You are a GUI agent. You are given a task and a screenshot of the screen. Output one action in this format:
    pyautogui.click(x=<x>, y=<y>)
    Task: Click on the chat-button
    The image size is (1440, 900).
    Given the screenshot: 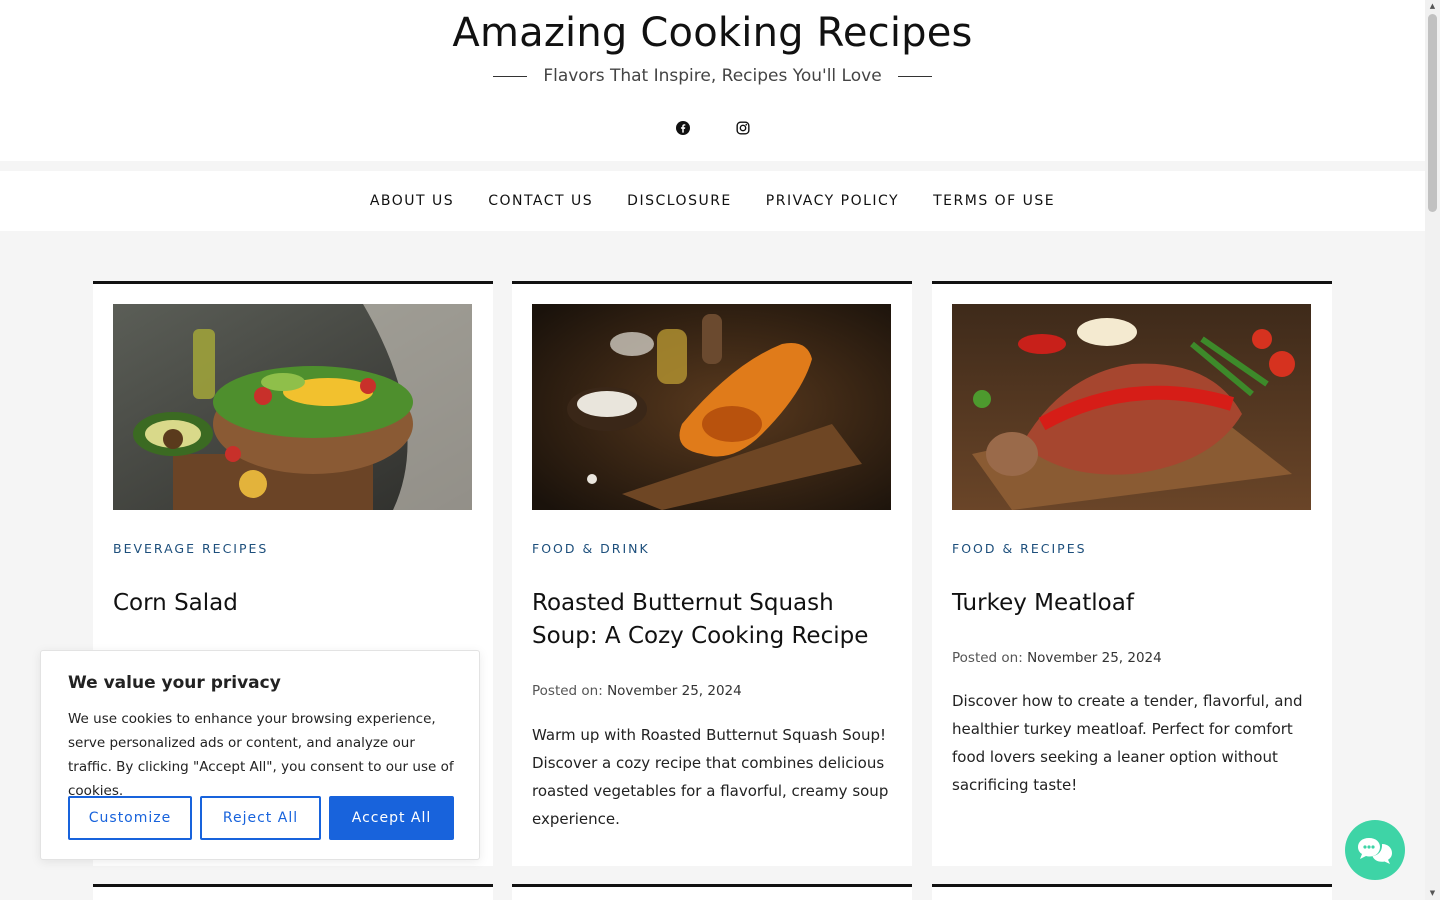 What is the action you would take?
    pyautogui.click(x=1375, y=850)
    